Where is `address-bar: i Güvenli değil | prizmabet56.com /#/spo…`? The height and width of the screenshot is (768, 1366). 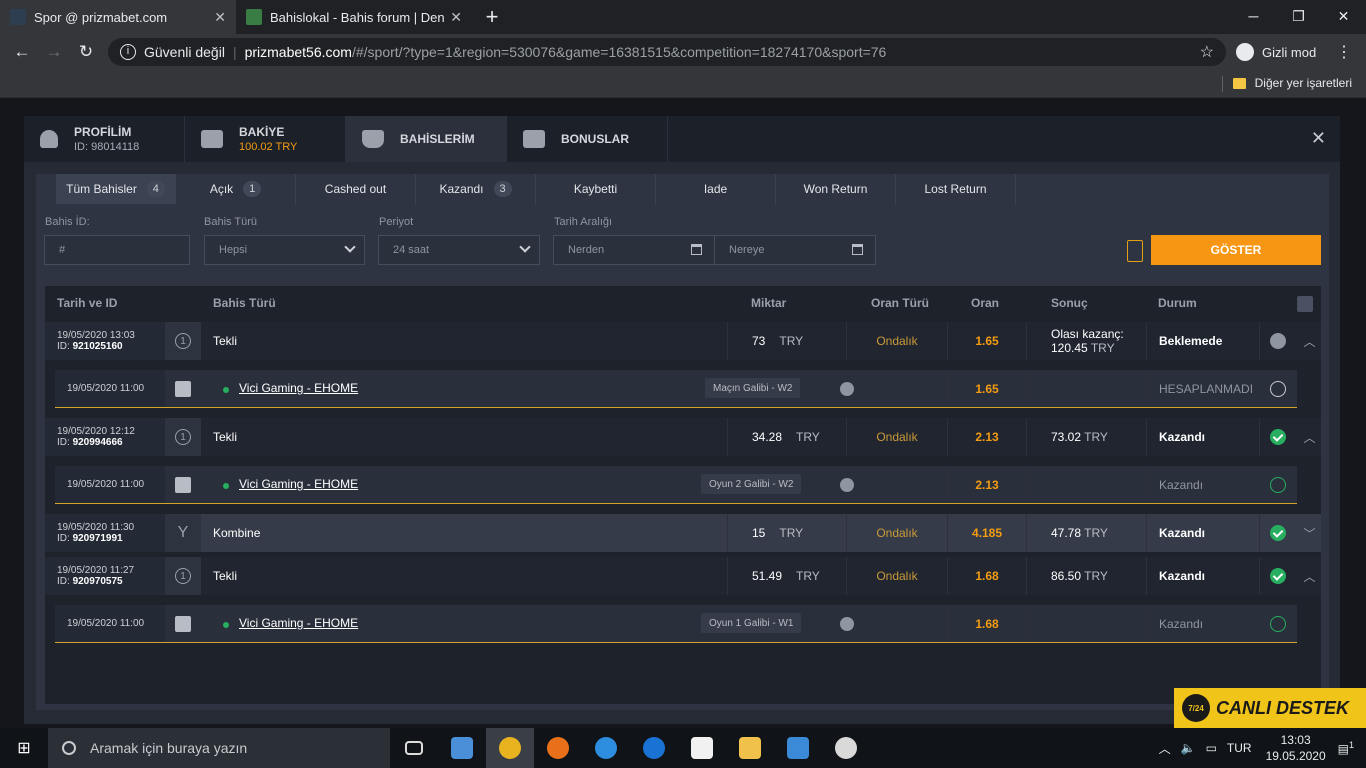
address-bar: i Güvenli değil | prizmabet56.com /#/spo… is located at coordinates (667, 52).